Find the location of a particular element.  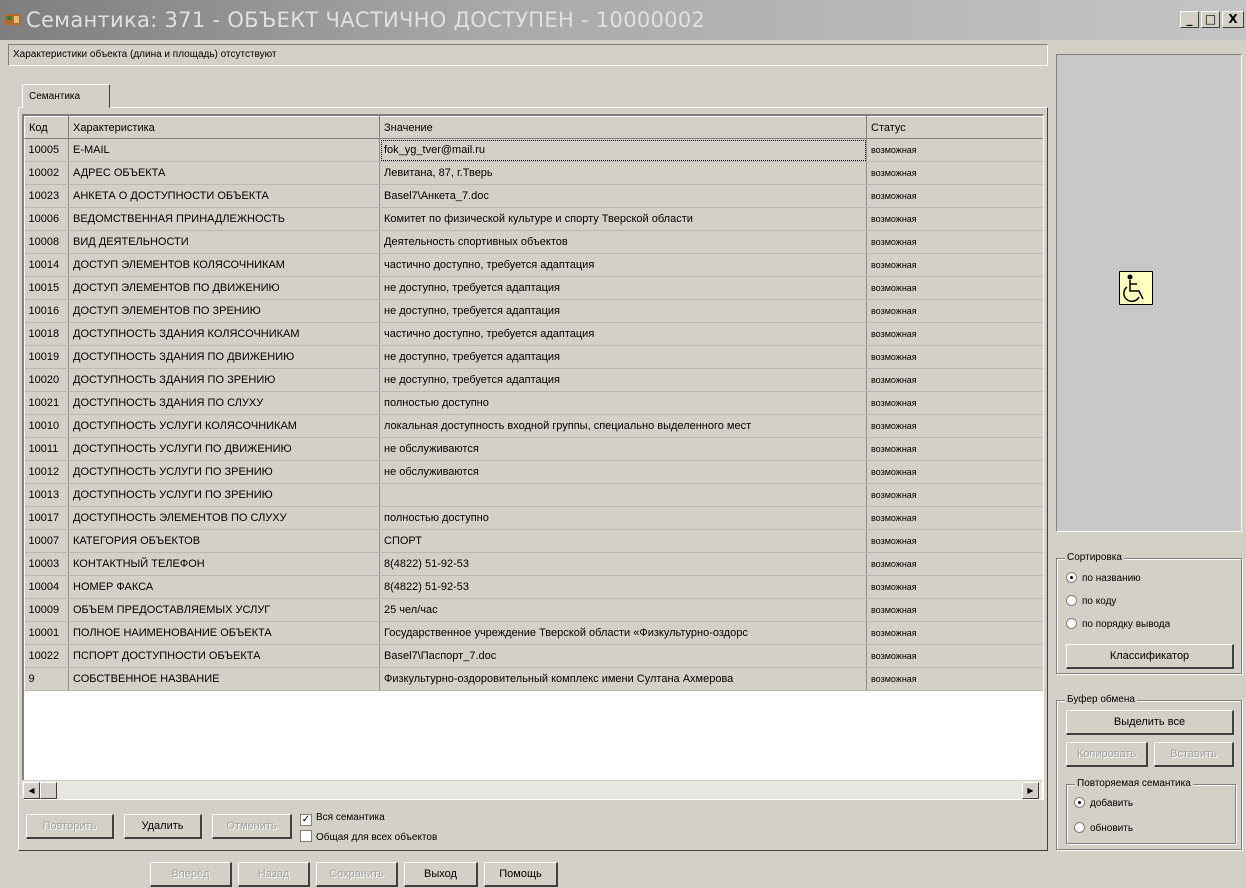

copy-button: Копировать is located at coordinates (1107, 754).